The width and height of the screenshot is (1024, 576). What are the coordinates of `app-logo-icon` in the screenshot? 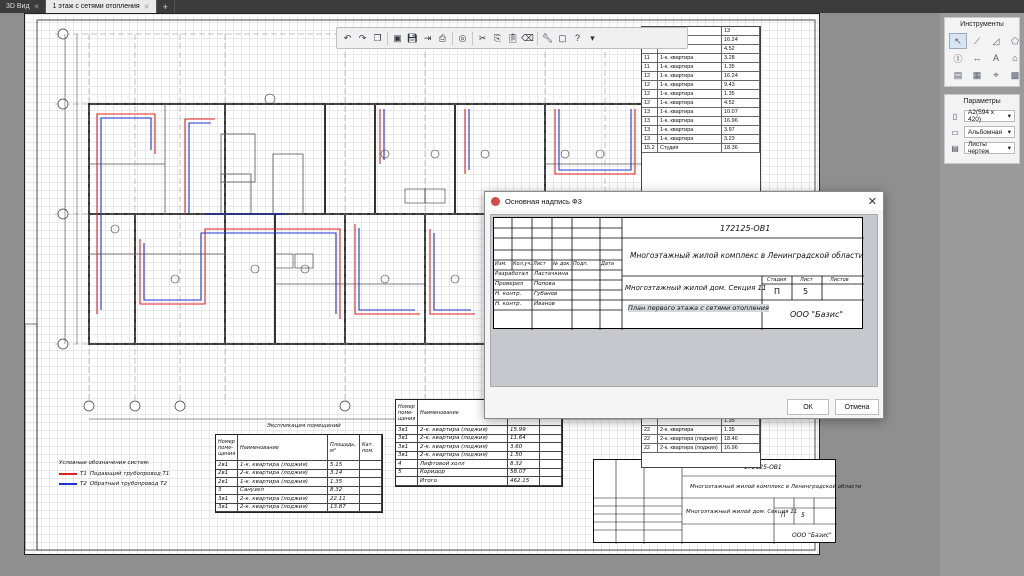 It's located at (495, 201).